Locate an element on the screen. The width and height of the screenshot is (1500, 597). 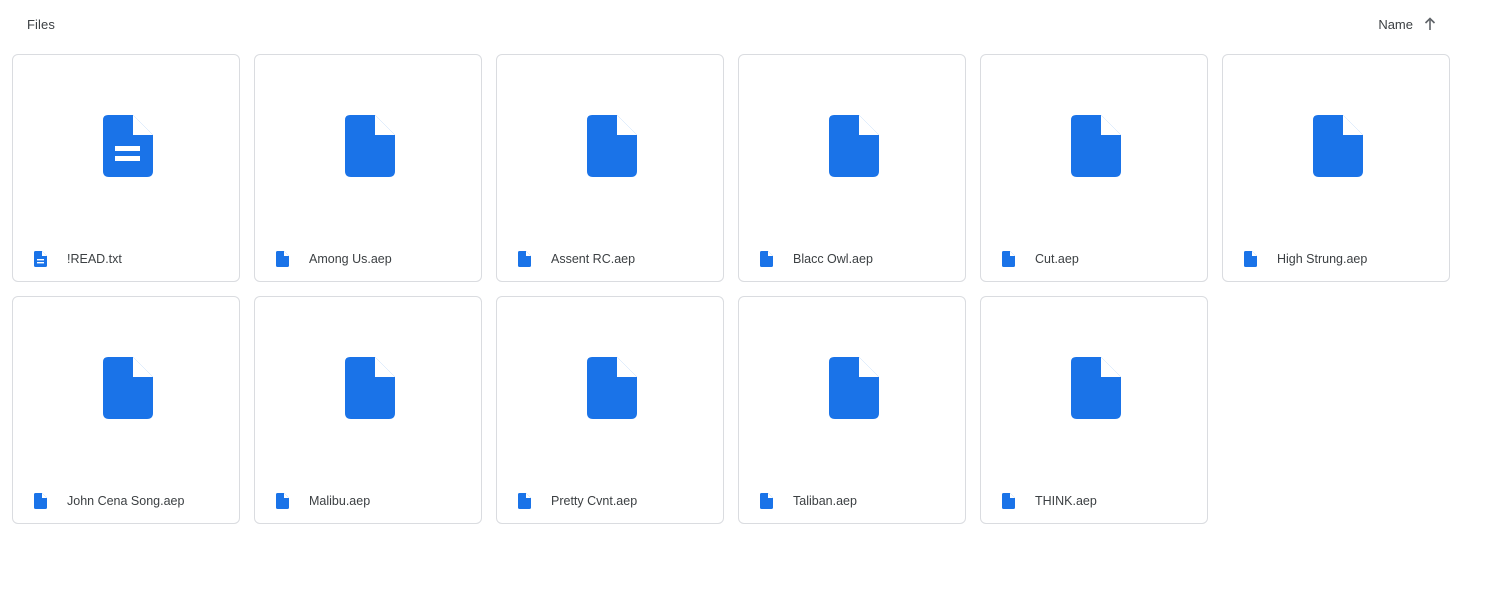
arrow-up-icon is located at coordinates (1430, 24).